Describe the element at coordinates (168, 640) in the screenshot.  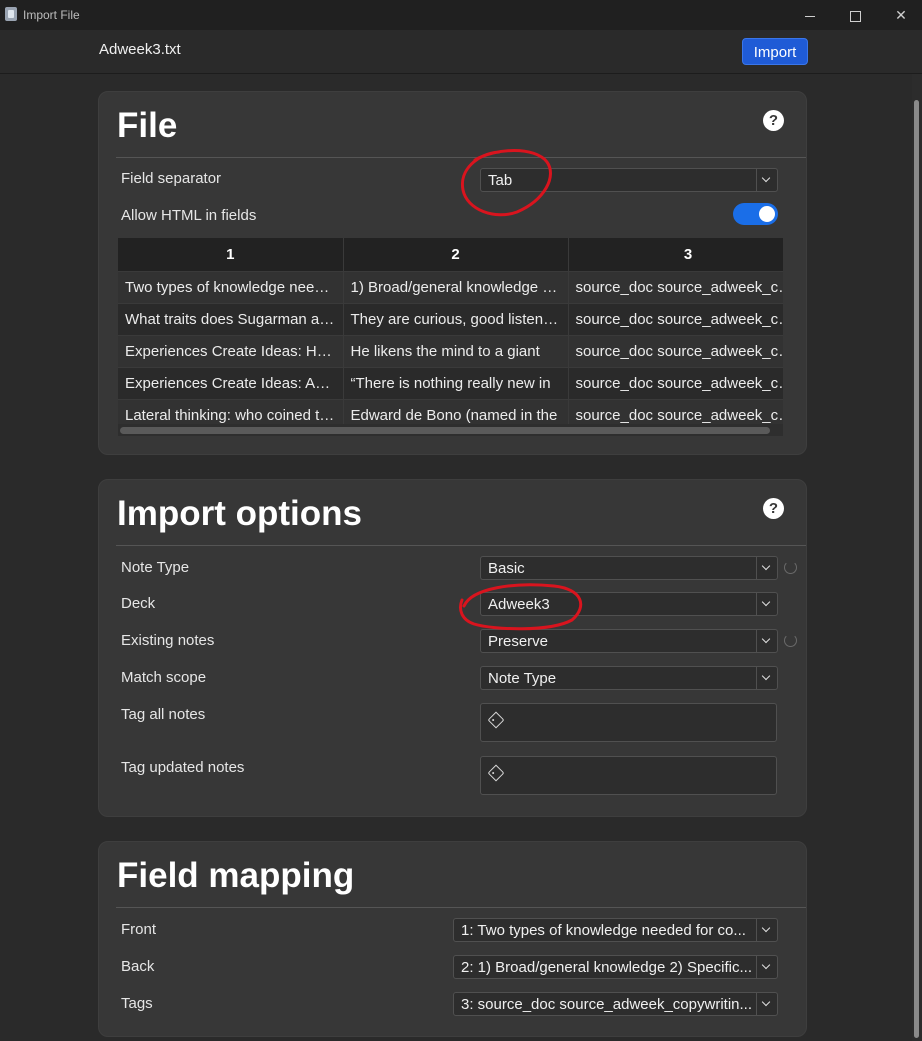
I see `existing-notes-label: Existing notes` at that location.